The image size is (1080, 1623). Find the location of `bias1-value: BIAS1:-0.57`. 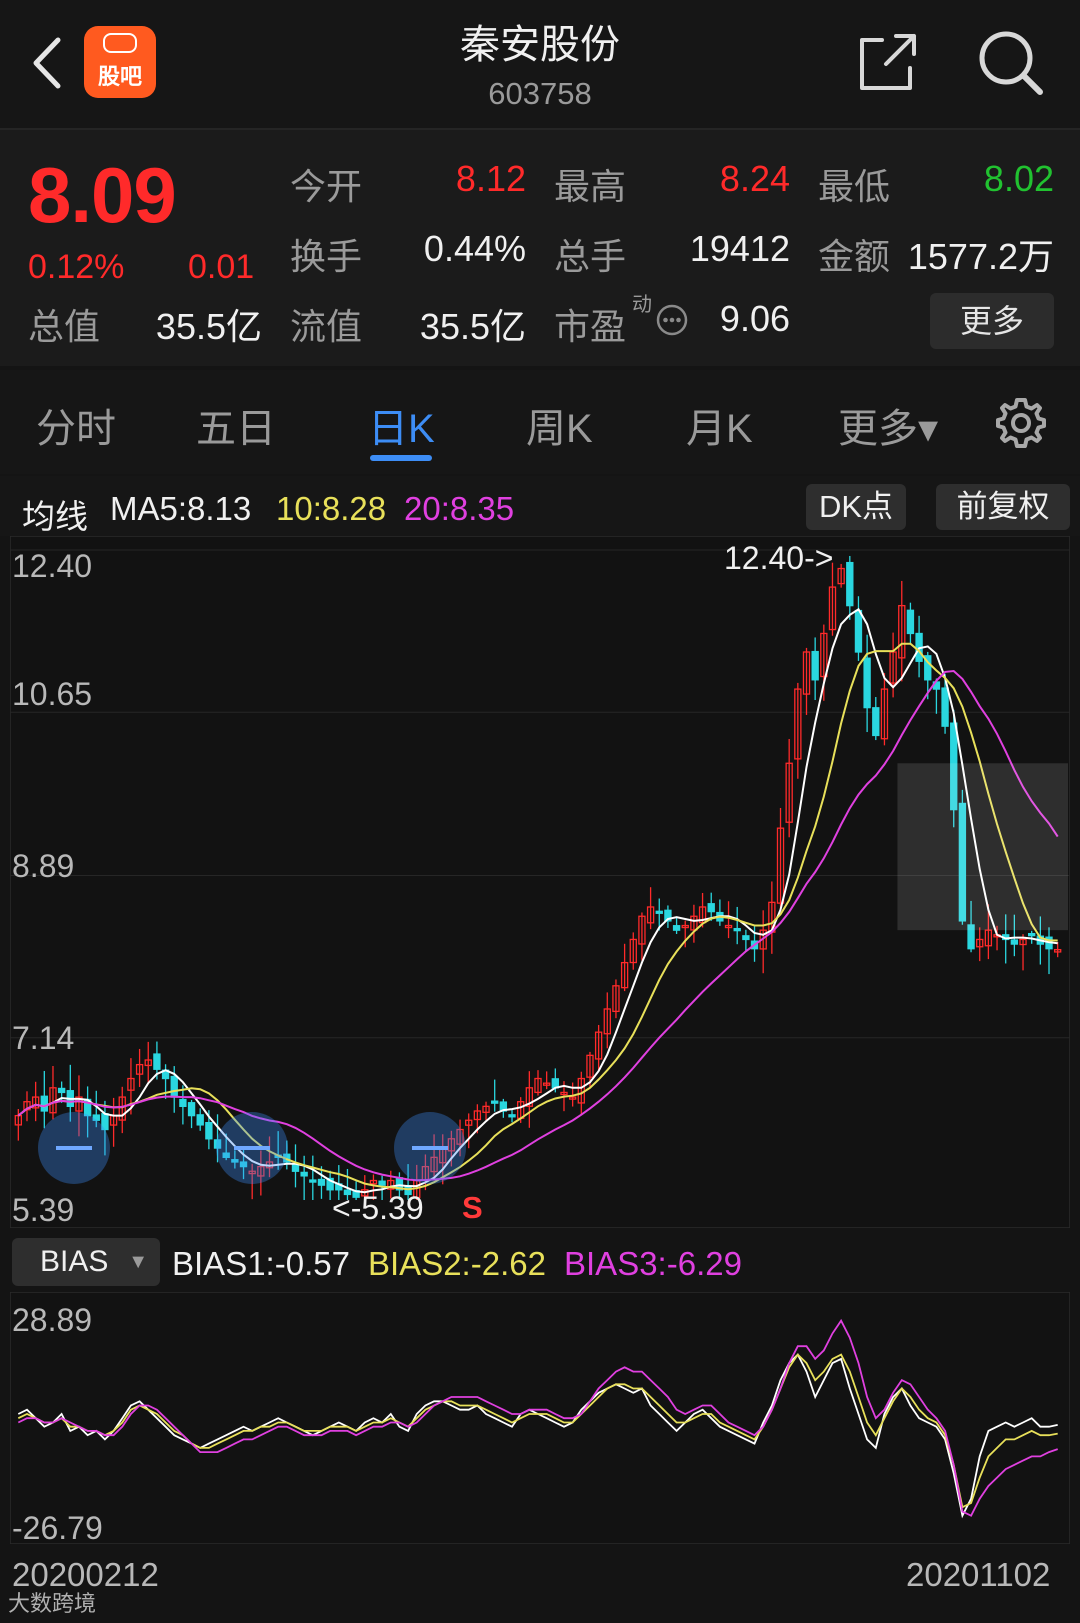

bias1-value: BIAS1:-0.57 is located at coordinates (261, 1263).